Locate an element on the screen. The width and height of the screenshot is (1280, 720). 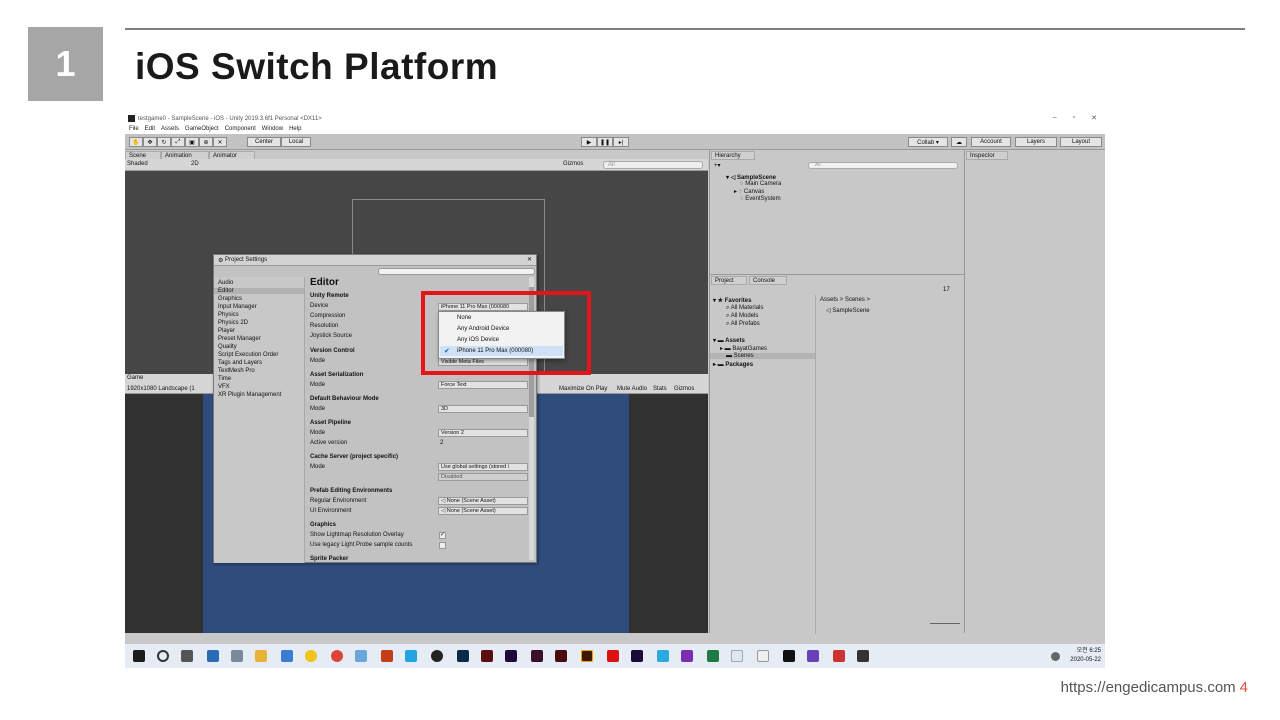
tab-console: Console is located at coordinates (768, 280).